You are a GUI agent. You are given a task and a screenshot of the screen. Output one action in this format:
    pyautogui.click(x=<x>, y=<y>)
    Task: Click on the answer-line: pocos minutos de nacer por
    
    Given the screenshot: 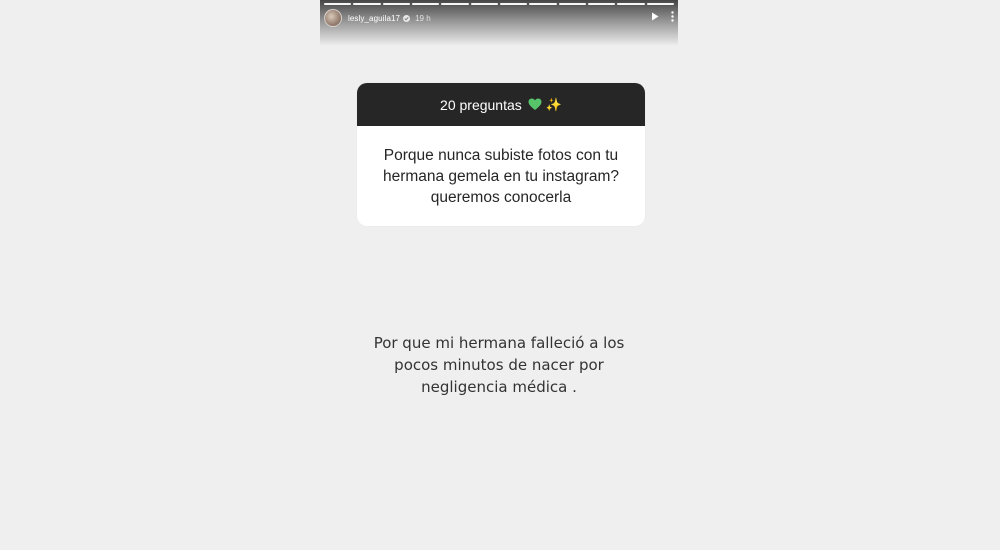 What is the action you would take?
    pyautogui.click(x=499, y=365)
    